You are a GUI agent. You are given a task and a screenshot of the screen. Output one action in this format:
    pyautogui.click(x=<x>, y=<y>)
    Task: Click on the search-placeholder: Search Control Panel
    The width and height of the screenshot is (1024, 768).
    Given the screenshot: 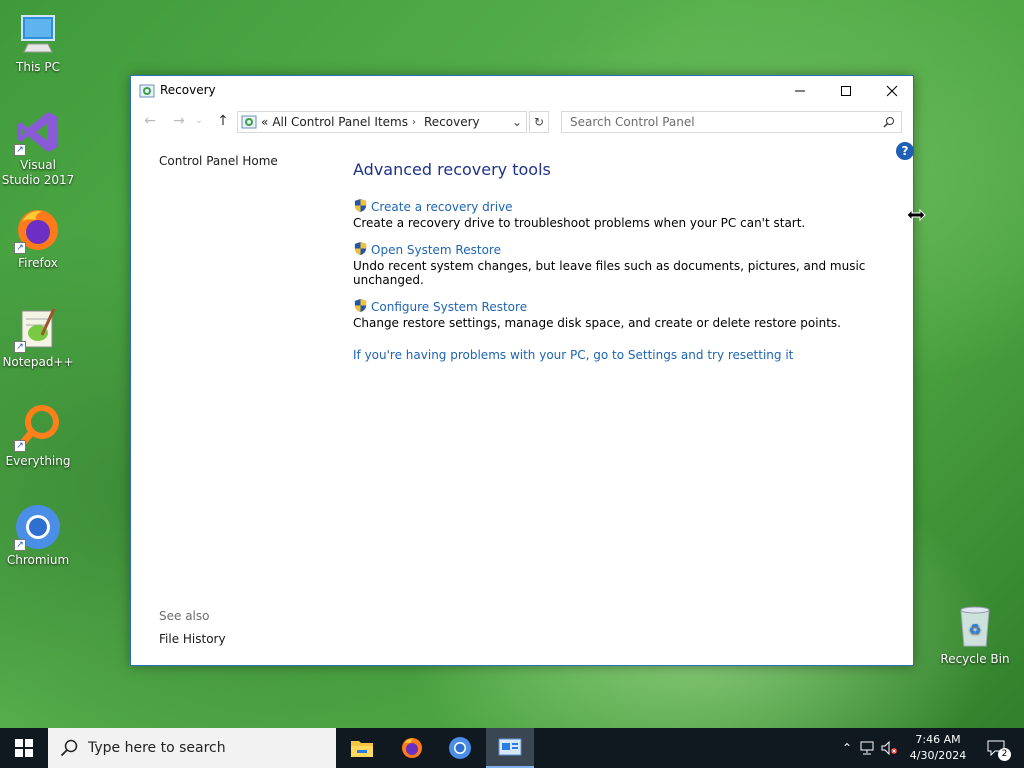 What is the action you would take?
    pyautogui.click(x=632, y=122)
    